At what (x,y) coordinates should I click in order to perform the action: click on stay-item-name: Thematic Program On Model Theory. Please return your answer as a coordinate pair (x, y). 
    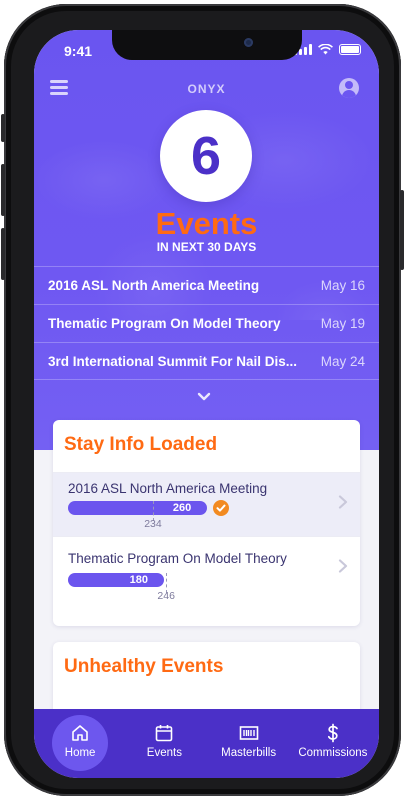
    Looking at the image, I should click on (177, 558).